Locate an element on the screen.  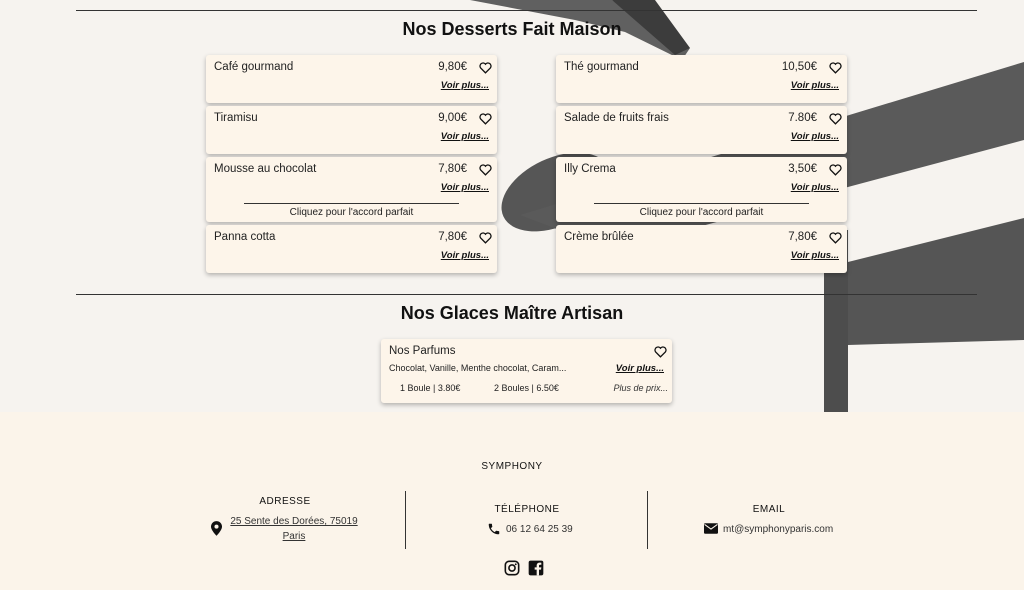
address-link: 25 Sente des Dorées, 75019 Paris is located at coordinates (294, 529).